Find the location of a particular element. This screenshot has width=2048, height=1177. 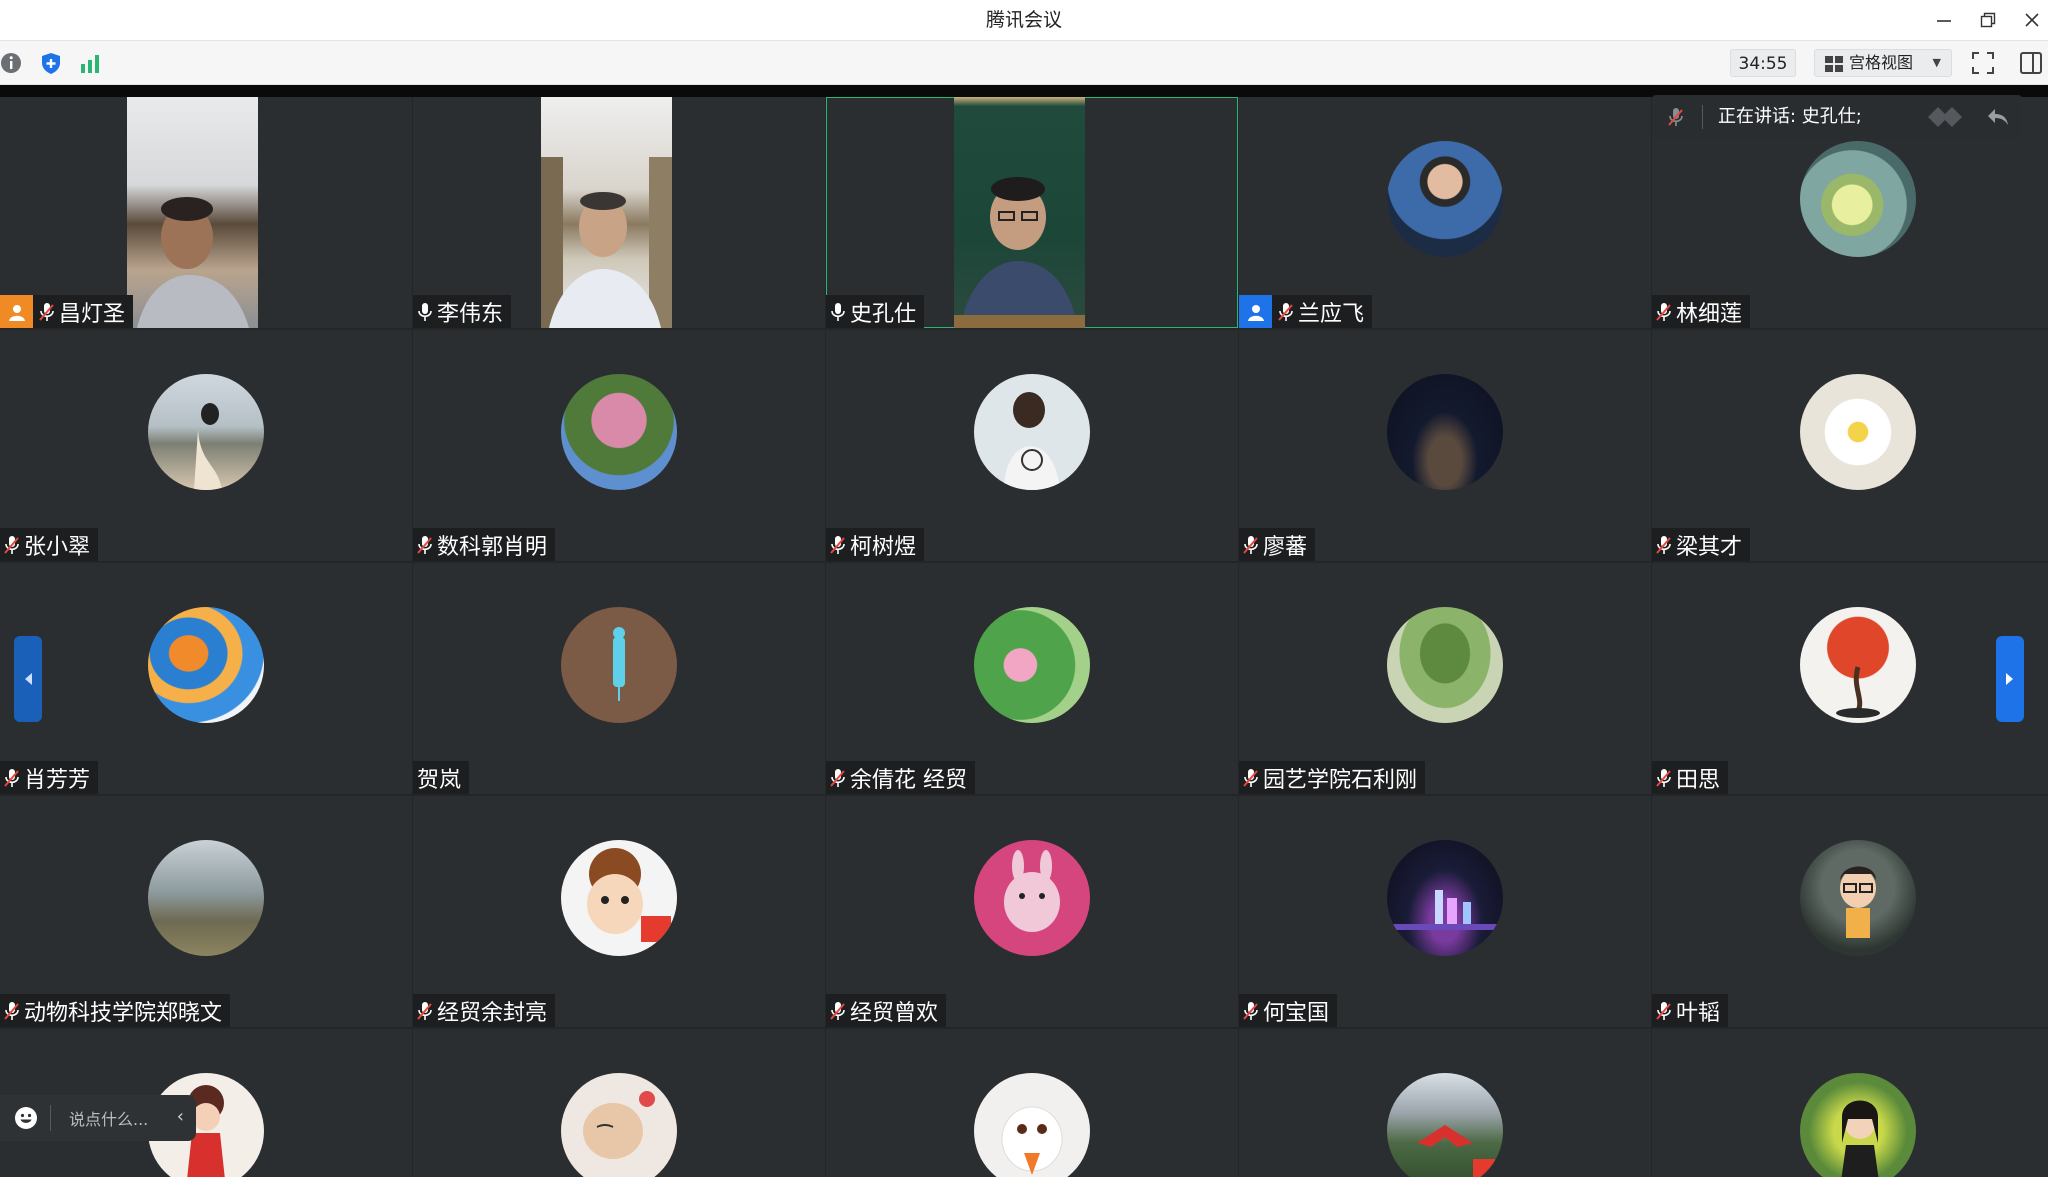

participant-name: 张小翠 is located at coordinates (57, 547).